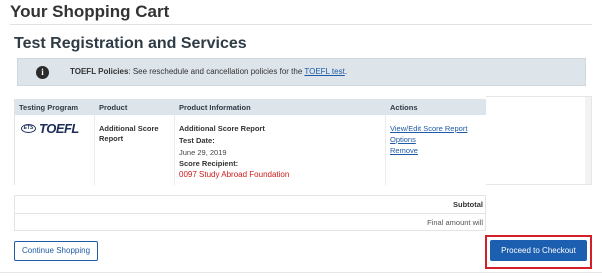 The width and height of the screenshot is (602, 276). I want to click on info-title: Additional Score Report, so click(222, 128).